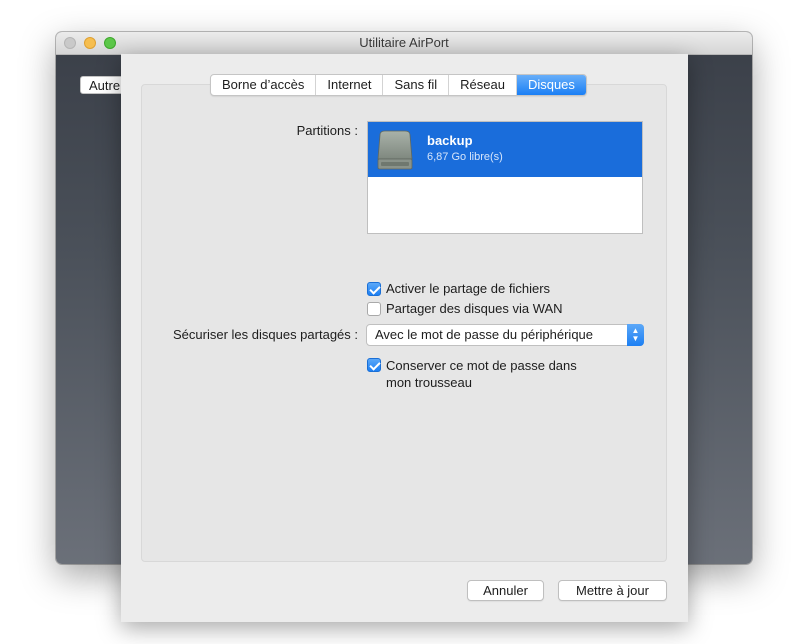 This screenshot has width=808, height=644. Describe the element at coordinates (468, 288) in the screenshot. I see `file-sharing-label: Activer le partage de fichiers` at that location.